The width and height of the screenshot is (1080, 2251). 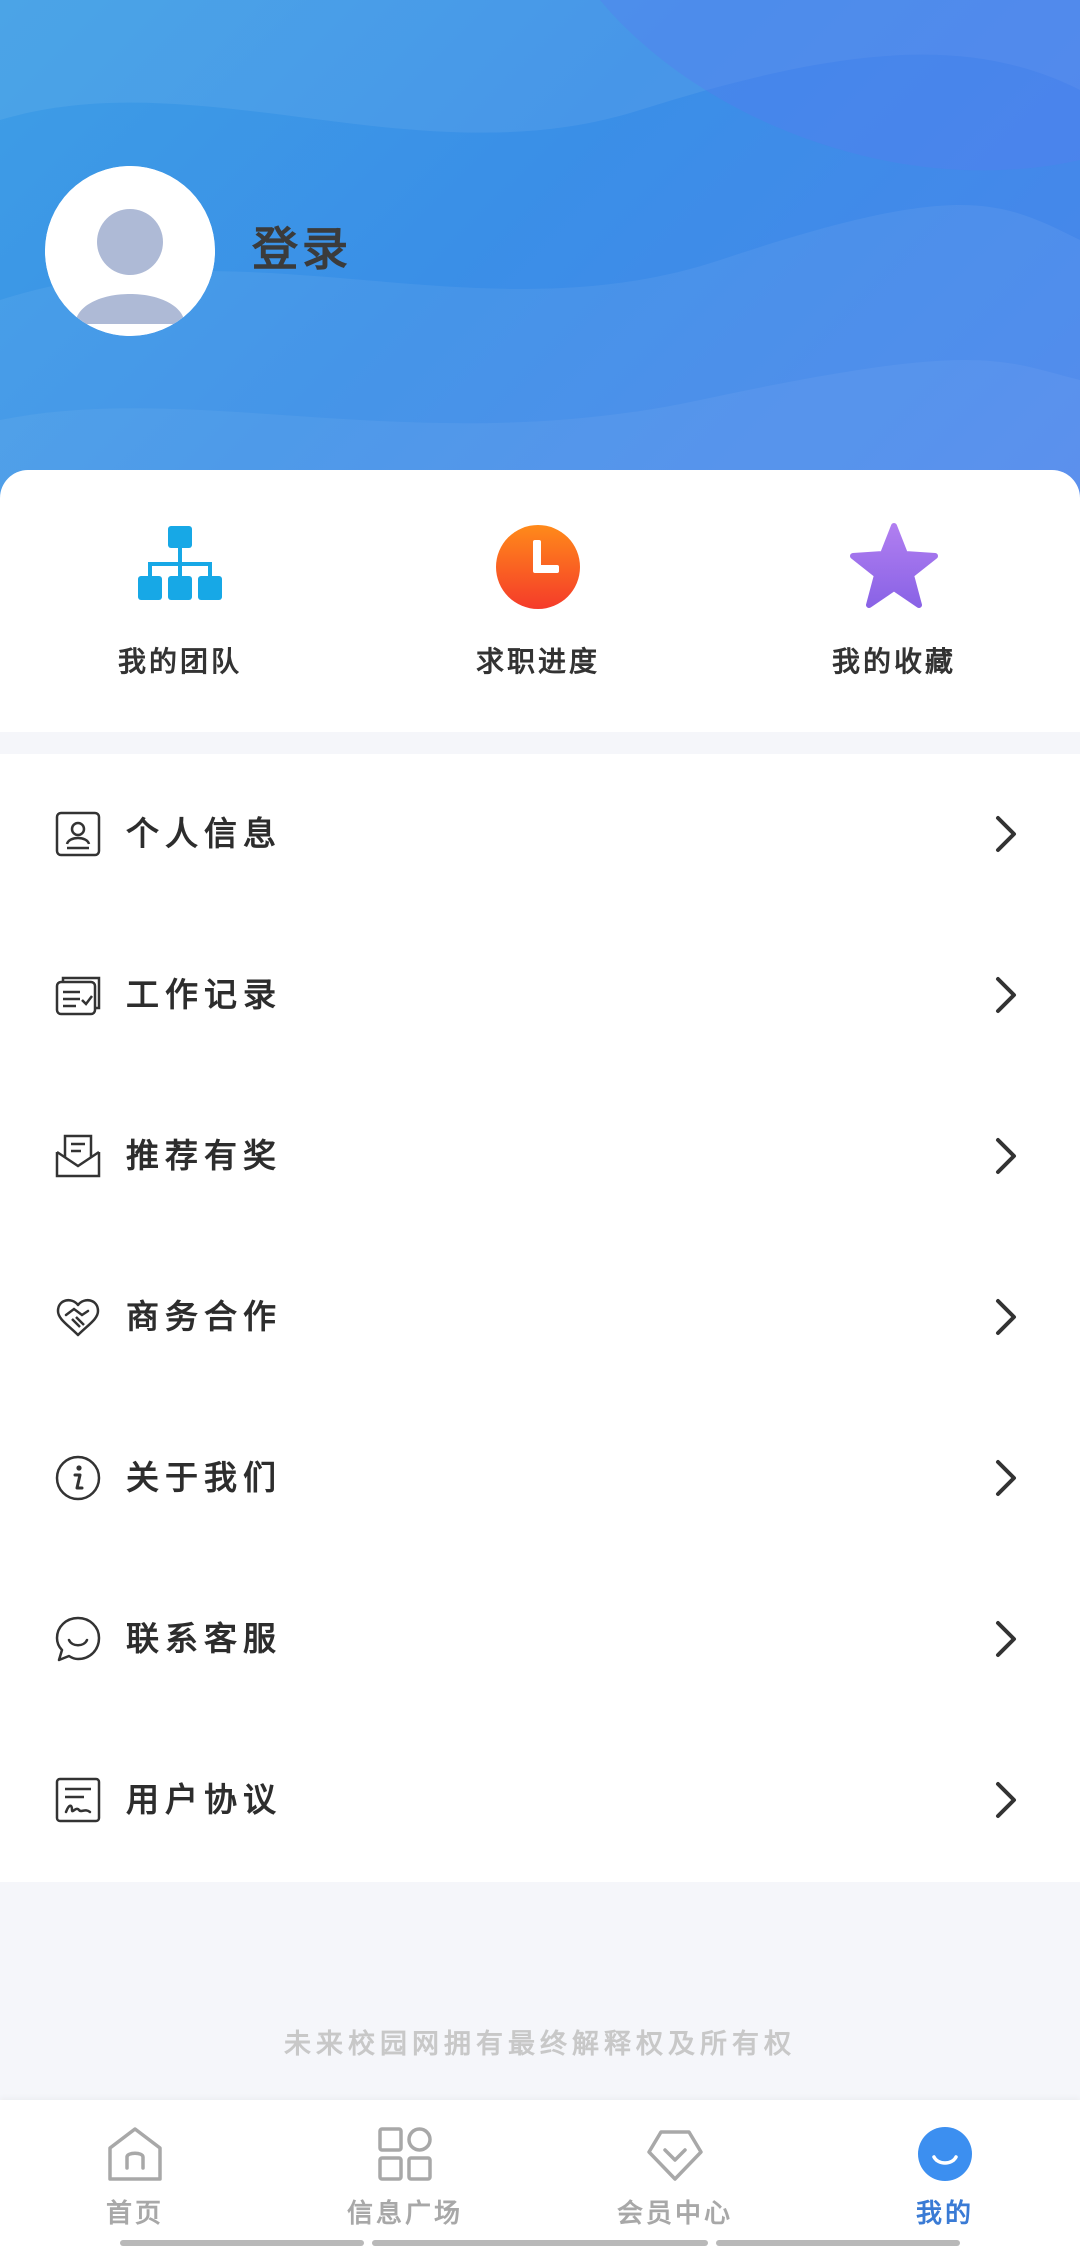 What do you see at coordinates (78, 1478) in the screenshot?
I see `info-icon` at bounding box center [78, 1478].